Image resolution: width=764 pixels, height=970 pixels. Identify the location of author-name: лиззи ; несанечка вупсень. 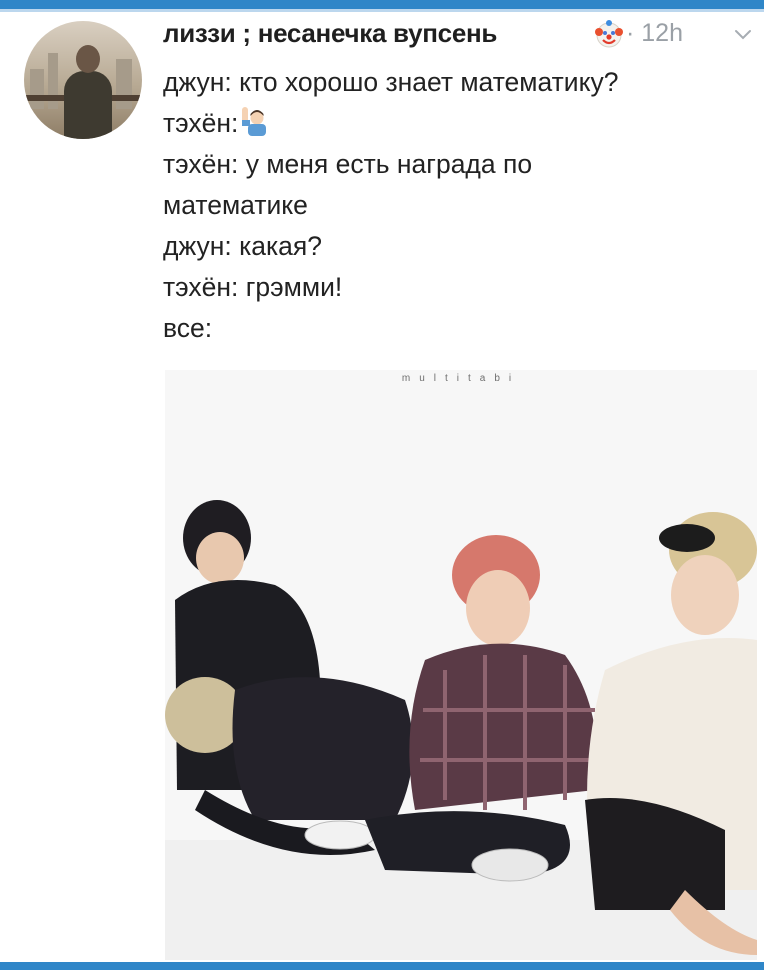
(330, 33).